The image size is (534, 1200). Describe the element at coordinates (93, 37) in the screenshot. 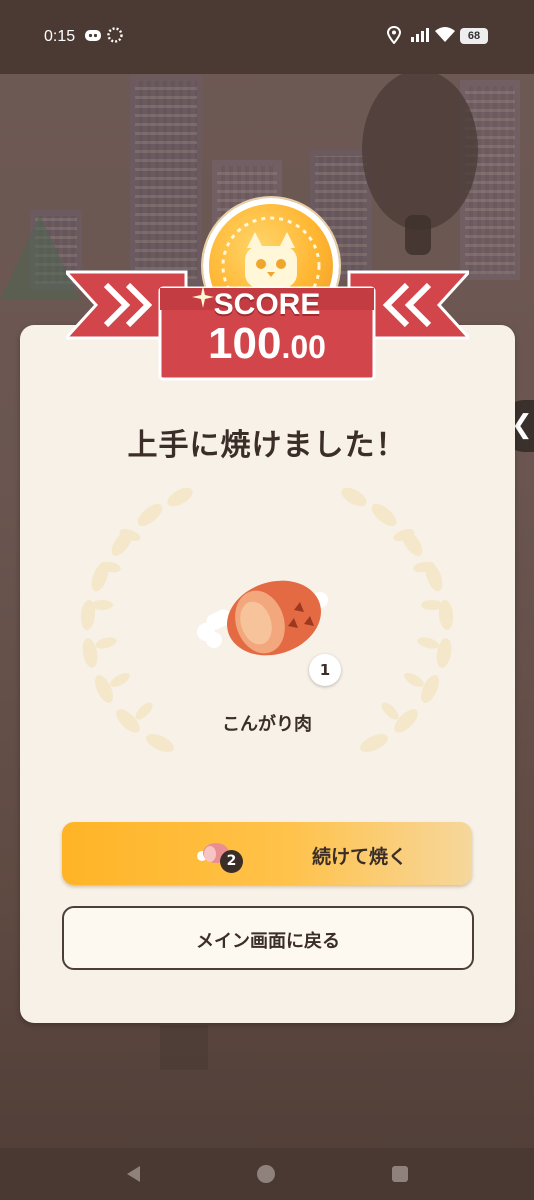

I see `discord-icon` at that location.